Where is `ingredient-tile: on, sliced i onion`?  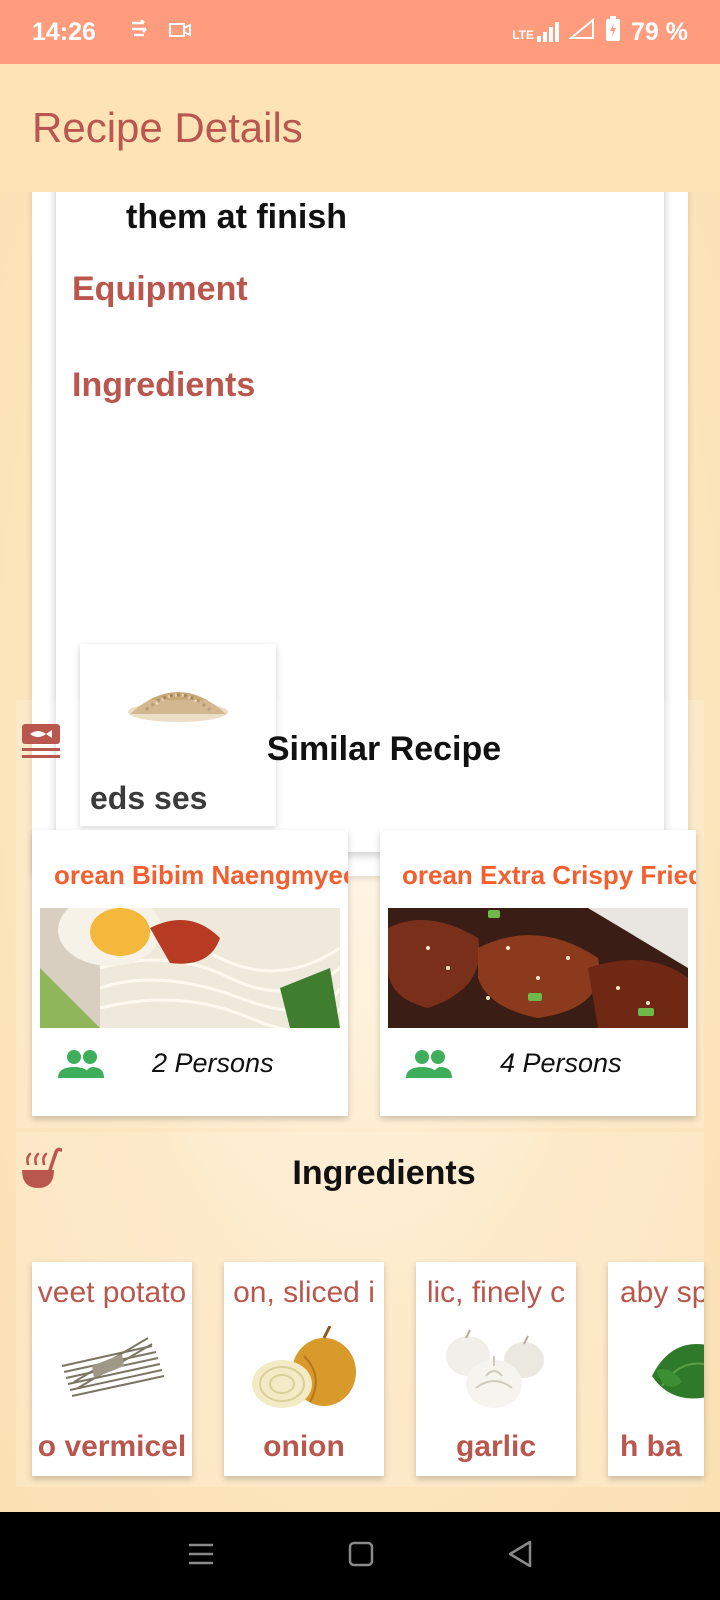 ingredient-tile: on, sliced i onion is located at coordinates (304, 1369).